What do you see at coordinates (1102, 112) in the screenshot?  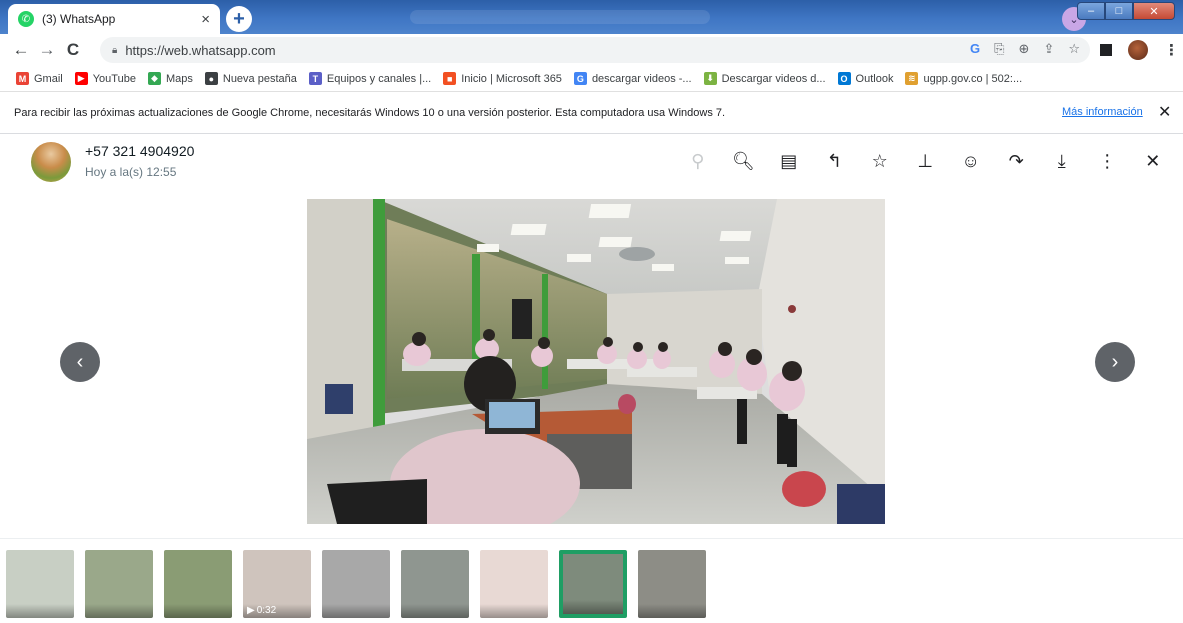 I see `more-info-link: Más información` at bounding box center [1102, 112].